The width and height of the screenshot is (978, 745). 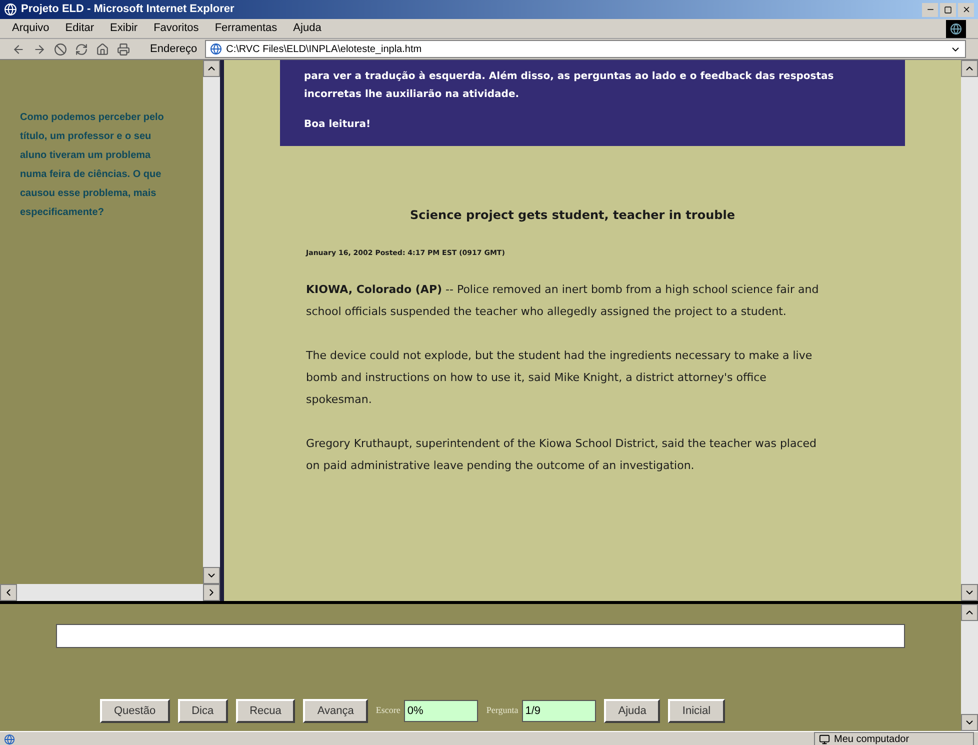 What do you see at coordinates (569, 86) in the screenshot?
I see `intro-text: para ver a tradução à esquerda. Além disso, as perguntas ao lado e o feedback das respostas incorretas lhe auxiliarão na atividade.` at bounding box center [569, 86].